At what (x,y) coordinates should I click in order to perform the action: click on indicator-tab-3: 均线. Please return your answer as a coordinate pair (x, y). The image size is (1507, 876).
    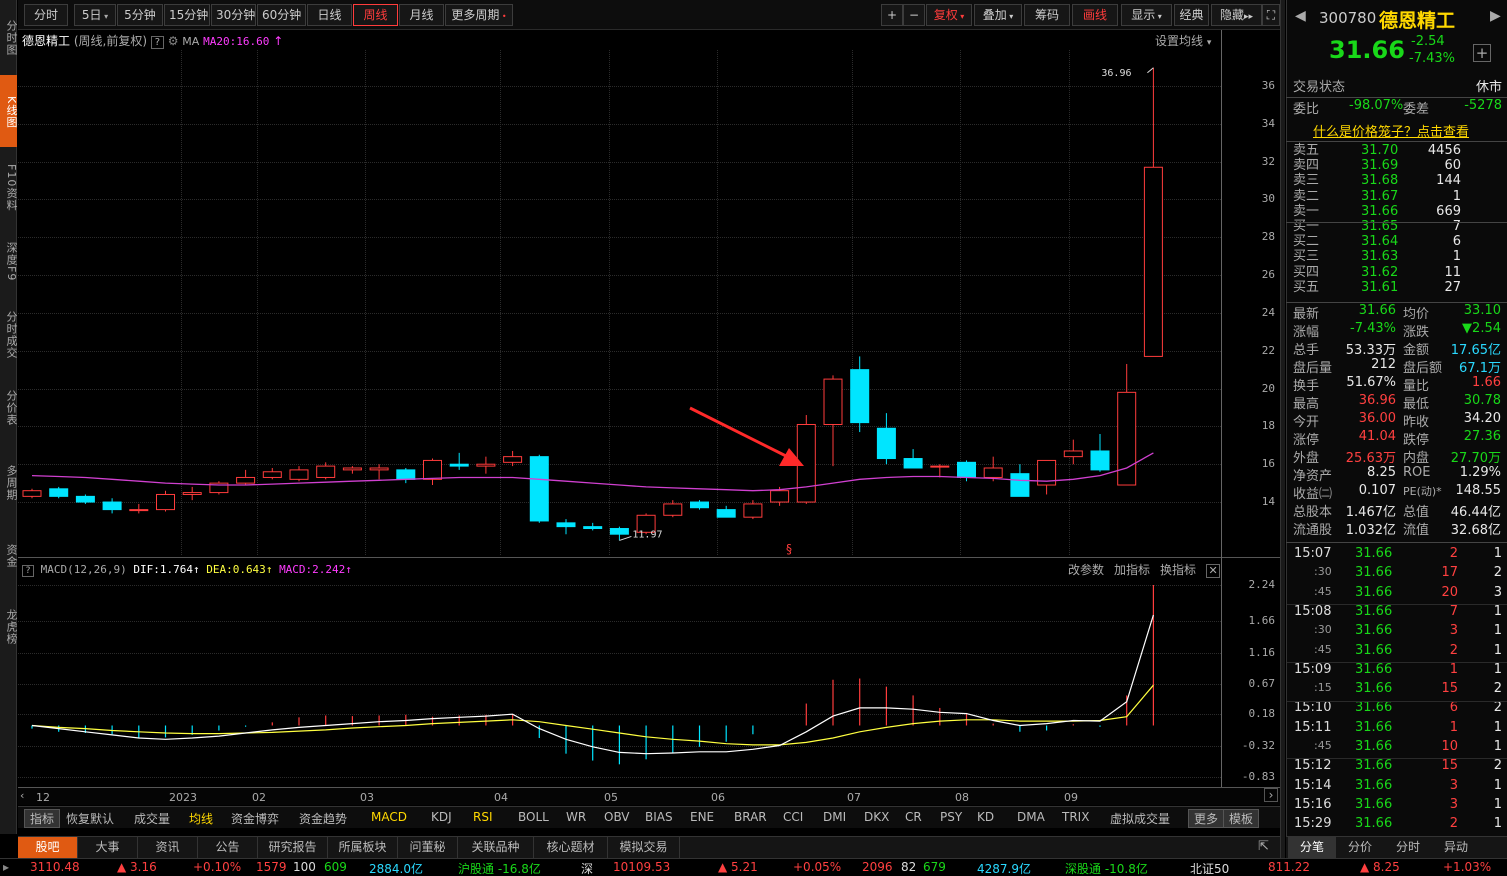
    Looking at the image, I should click on (201, 818).